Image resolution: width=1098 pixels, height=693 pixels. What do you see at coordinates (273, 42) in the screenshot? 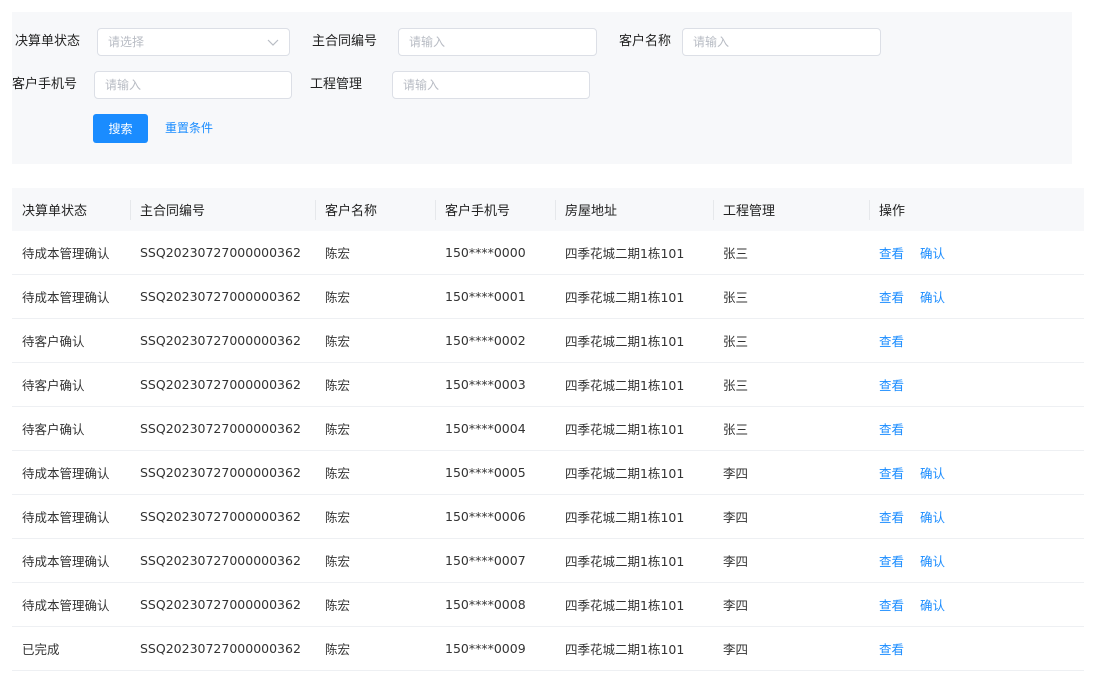
I see `chevron-down-icon` at bounding box center [273, 42].